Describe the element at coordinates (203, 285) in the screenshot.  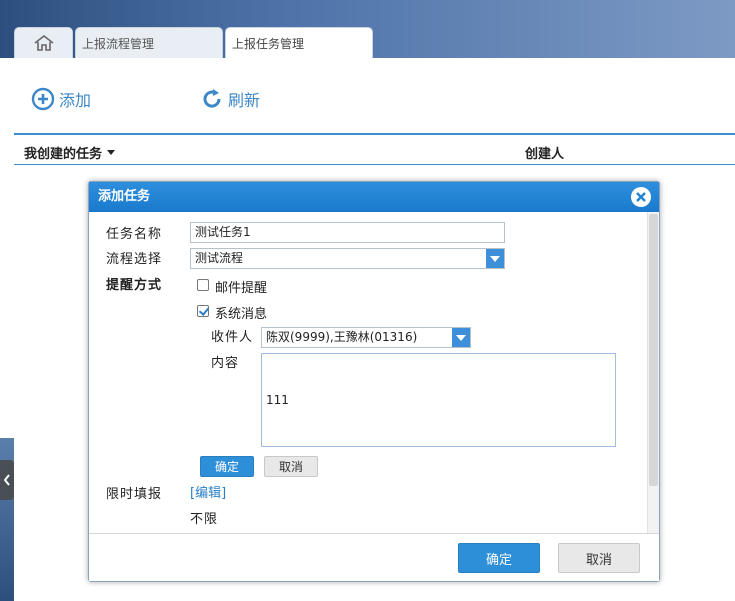
I see `email-reminder-checkbox` at that location.